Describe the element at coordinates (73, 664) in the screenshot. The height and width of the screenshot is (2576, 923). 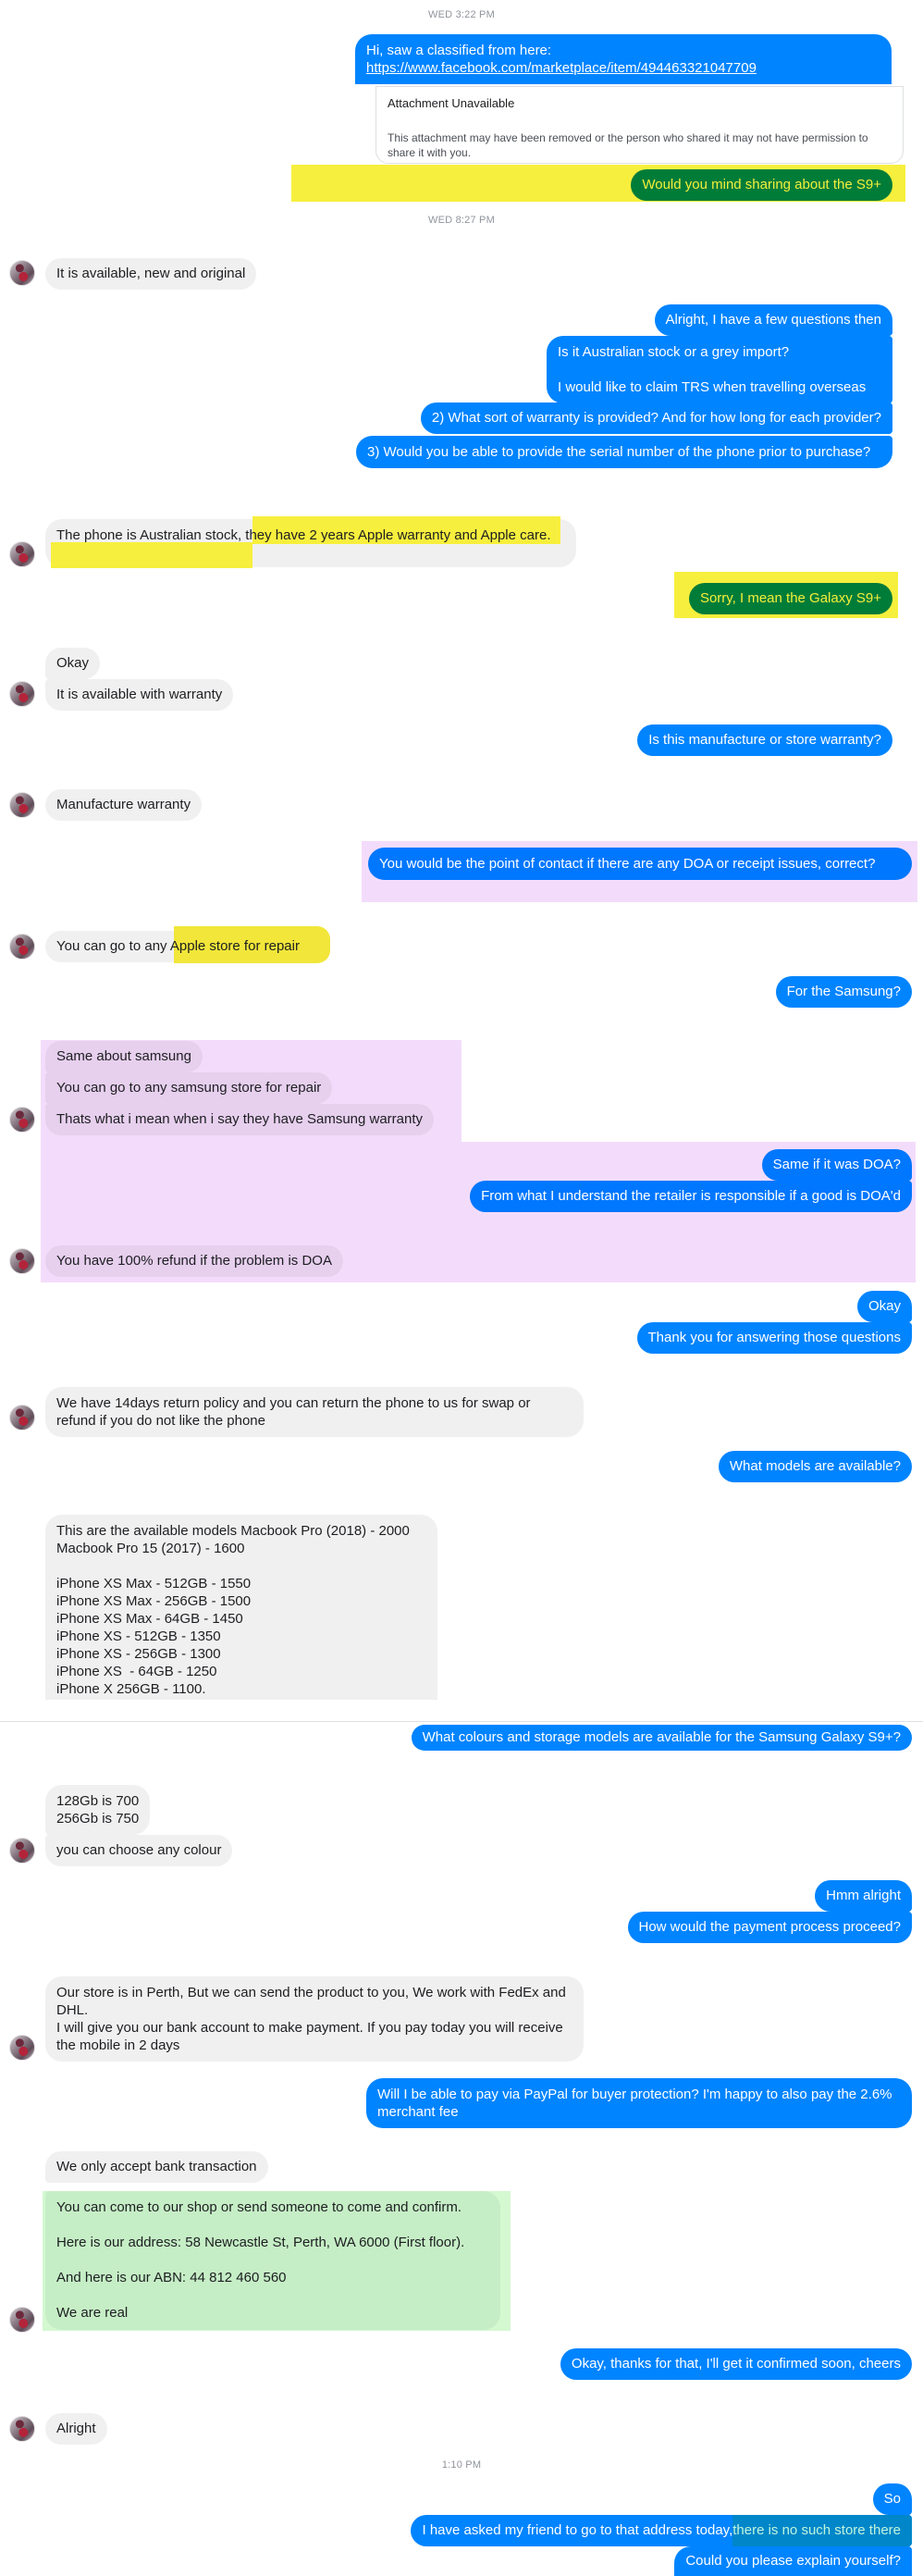
I see `message-incoming: Okay` at that location.